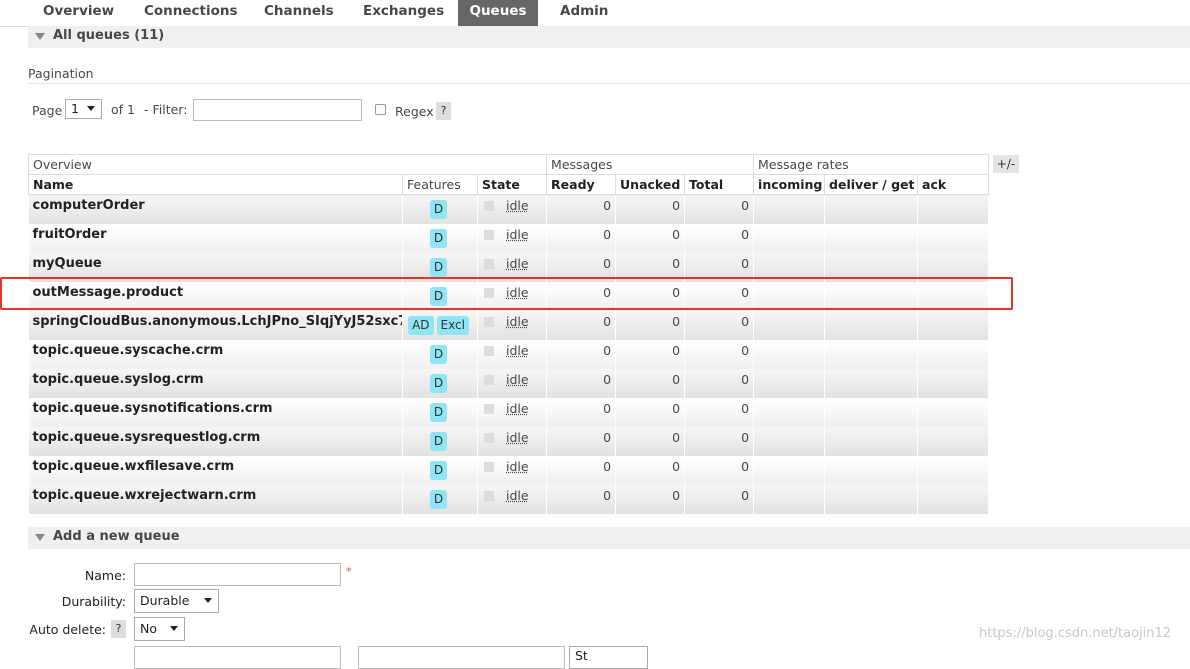 The width and height of the screenshot is (1190, 669). What do you see at coordinates (609, 538) in the screenshot?
I see `add-queue-header: Add a new queue` at bounding box center [609, 538].